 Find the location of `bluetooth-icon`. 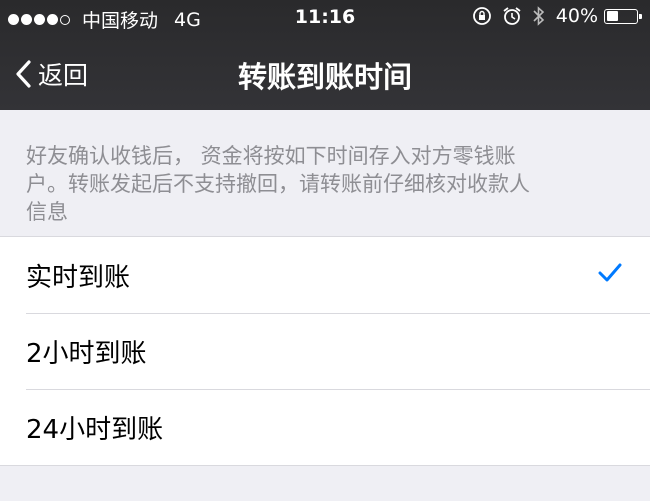

bluetooth-icon is located at coordinates (538, 16).